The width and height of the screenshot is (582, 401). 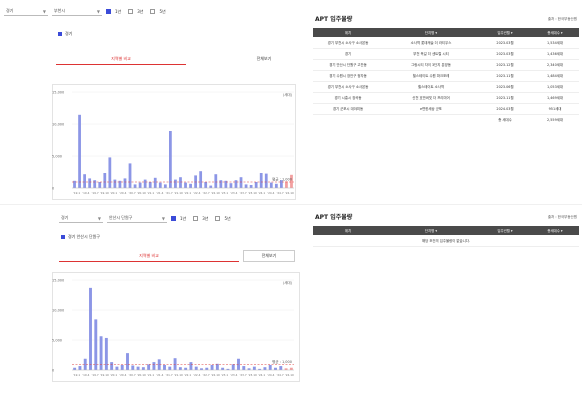 What do you see at coordinates (252, 193) in the screenshot?
I see `x-tick-label: '23.10` at bounding box center [252, 193].